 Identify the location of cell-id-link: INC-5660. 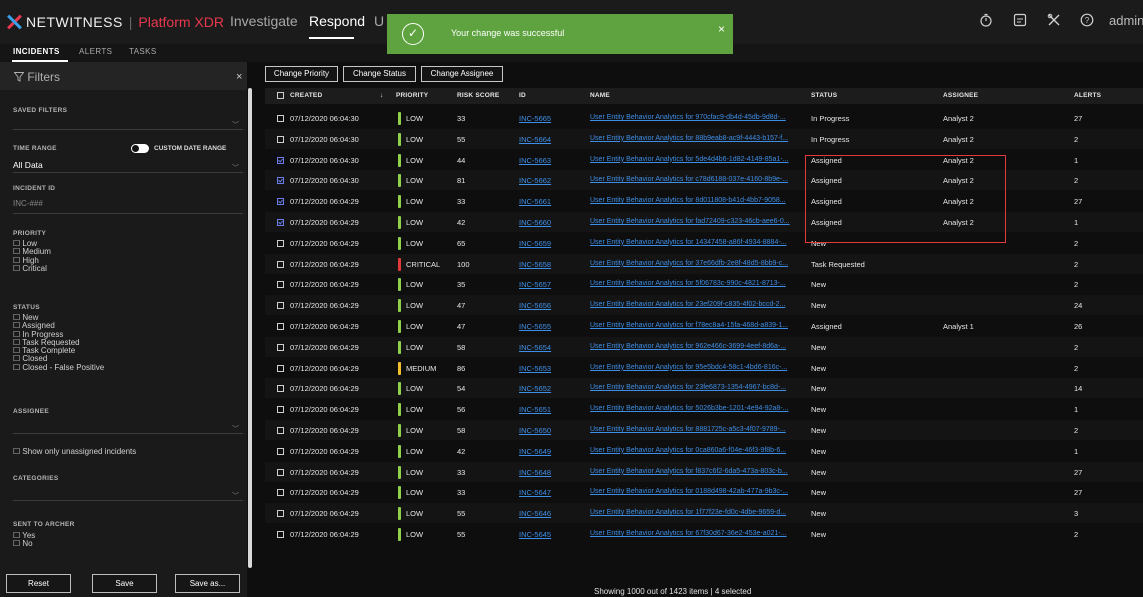
(535, 222).